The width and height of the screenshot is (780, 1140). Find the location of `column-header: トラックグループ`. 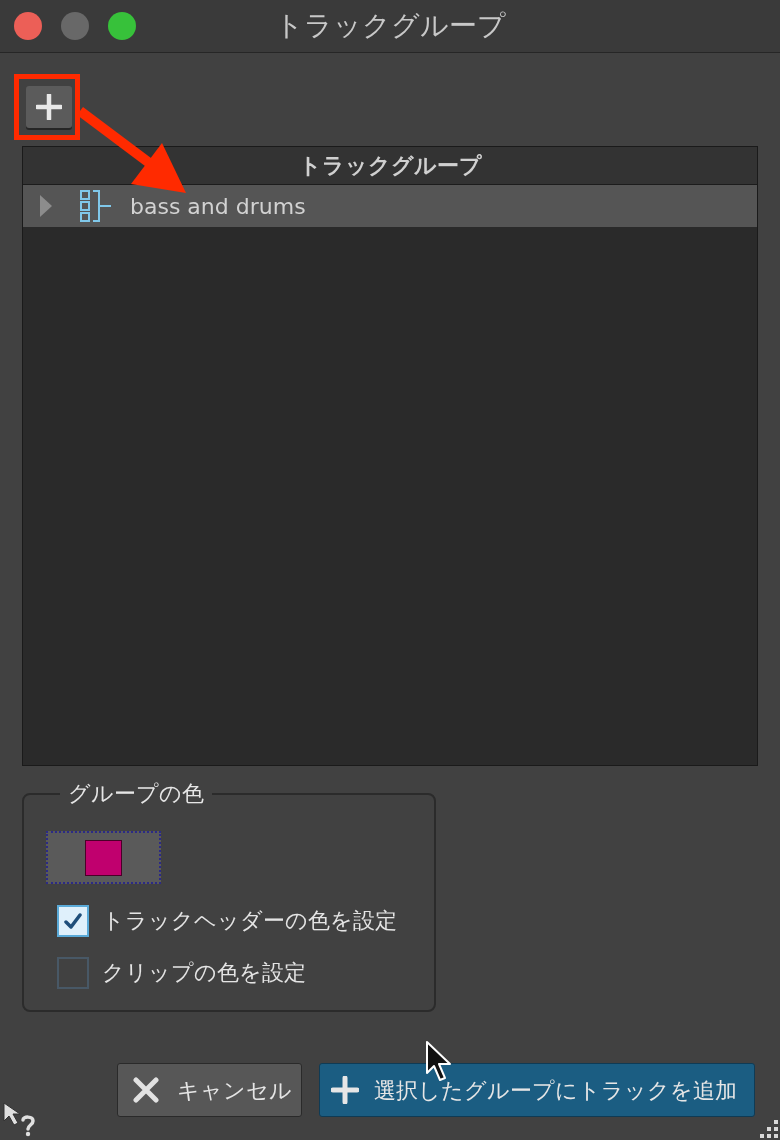

column-header: トラックグループ is located at coordinates (390, 166).